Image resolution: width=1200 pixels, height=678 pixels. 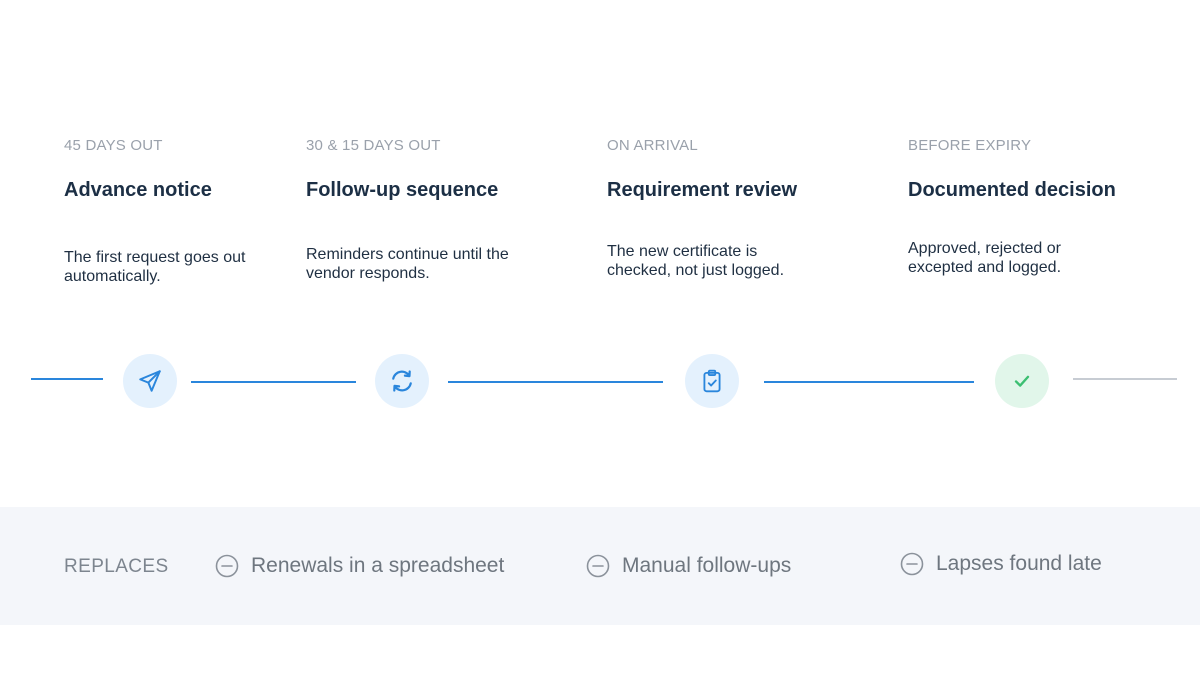 I want to click on step-eyebrow: ON ARRIVAL, so click(x=652, y=145).